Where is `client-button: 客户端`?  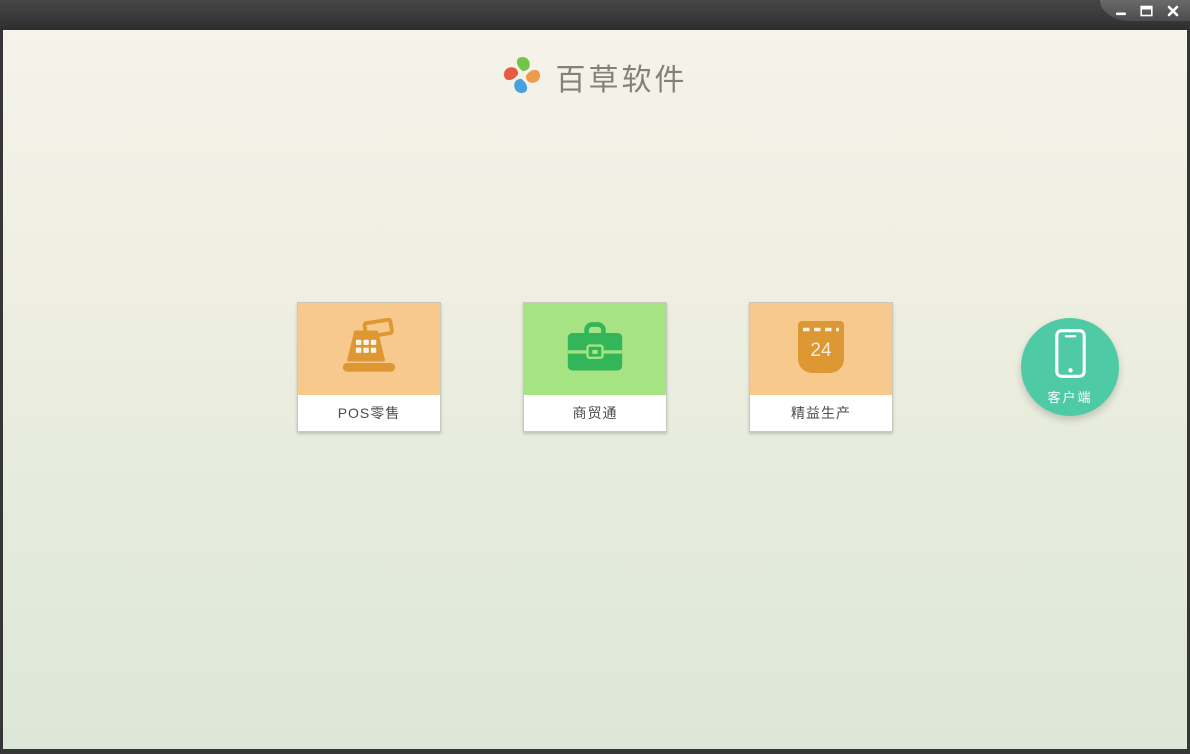 client-button: 客户端 is located at coordinates (1070, 367).